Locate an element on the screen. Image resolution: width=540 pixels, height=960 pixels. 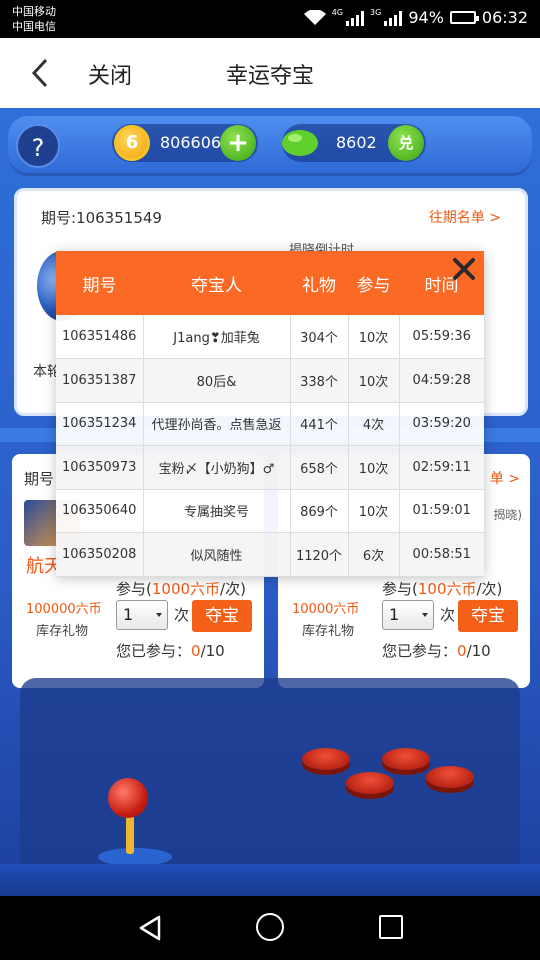
winner-cell: 似风随性 is located at coordinates (217, 554).